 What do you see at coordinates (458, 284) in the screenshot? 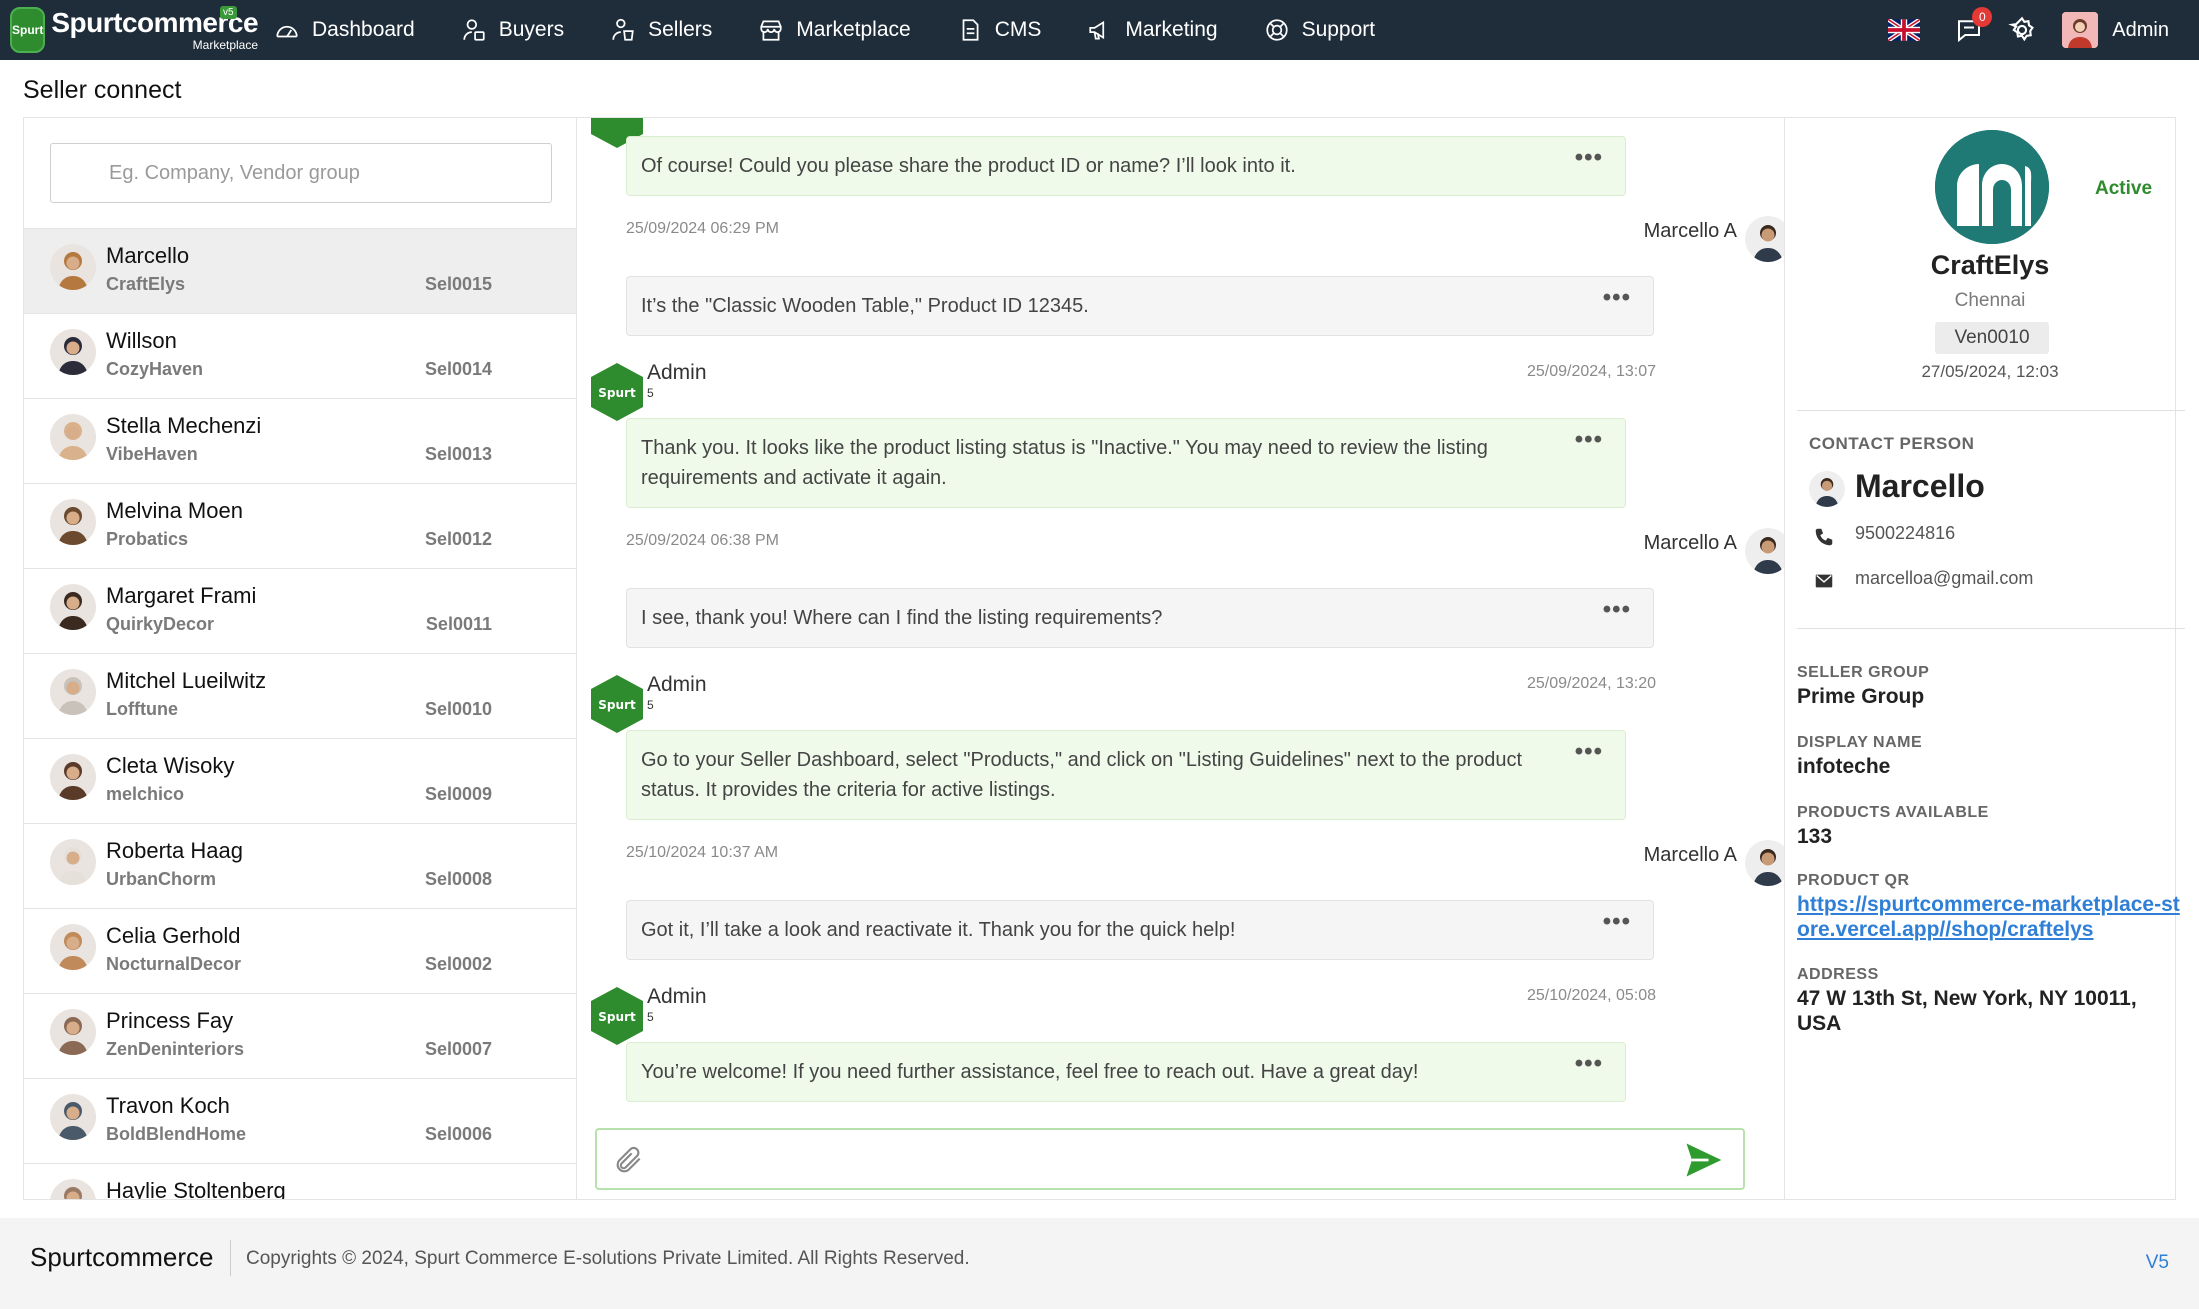
I see `seller-id: Sel0015` at bounding box center [458, 284].